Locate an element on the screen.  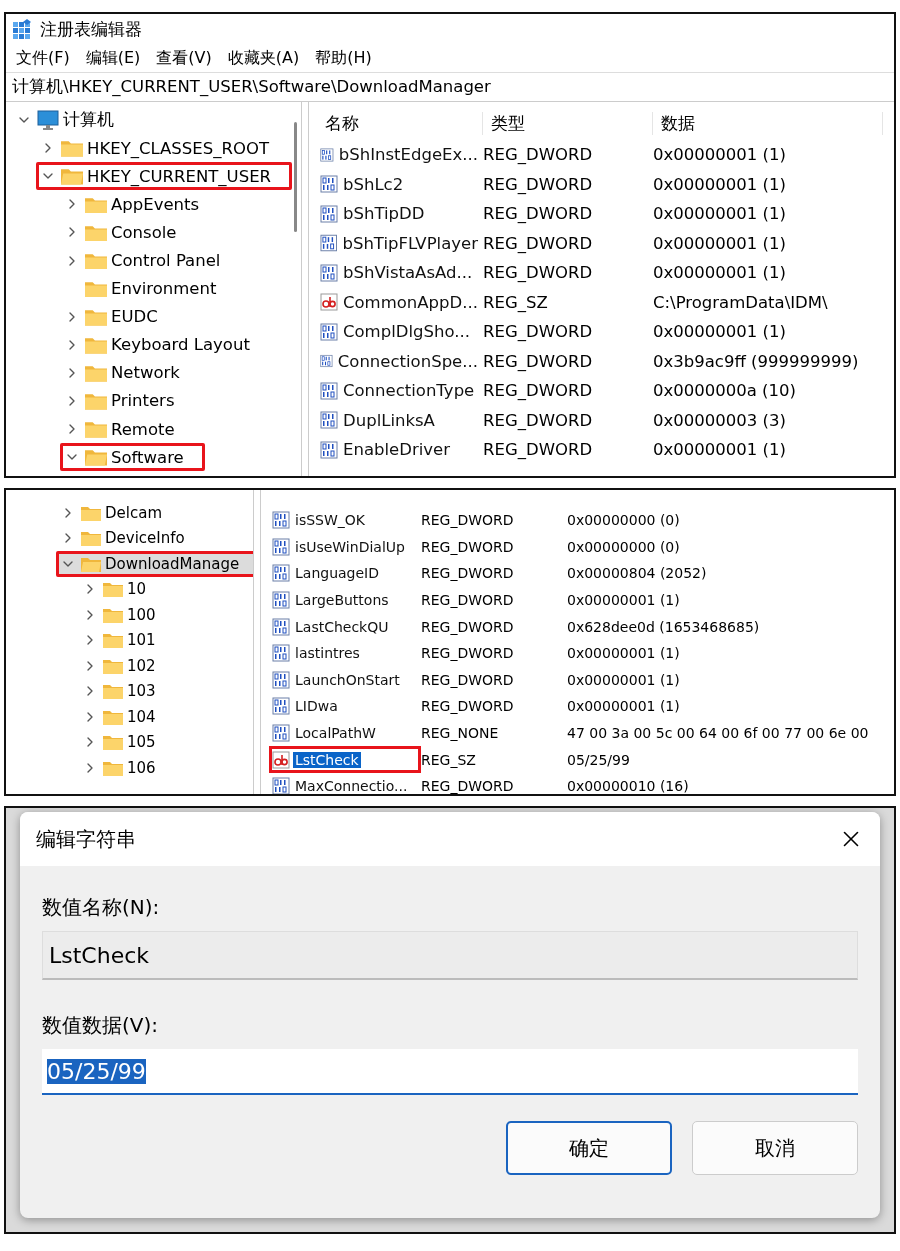
tree-item: AppEvents is located at coordinates (133, 204).